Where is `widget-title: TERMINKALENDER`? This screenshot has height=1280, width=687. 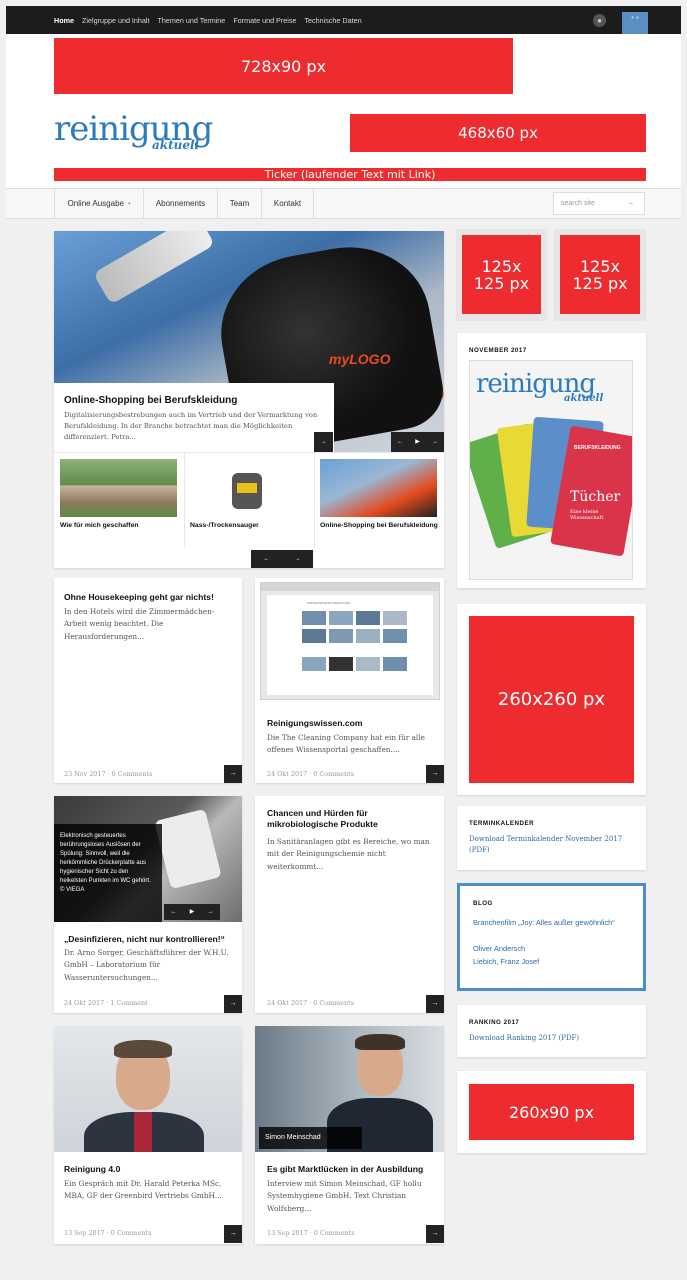 widget-title: TERMINKALENDER is located at coordinates (502, 823).